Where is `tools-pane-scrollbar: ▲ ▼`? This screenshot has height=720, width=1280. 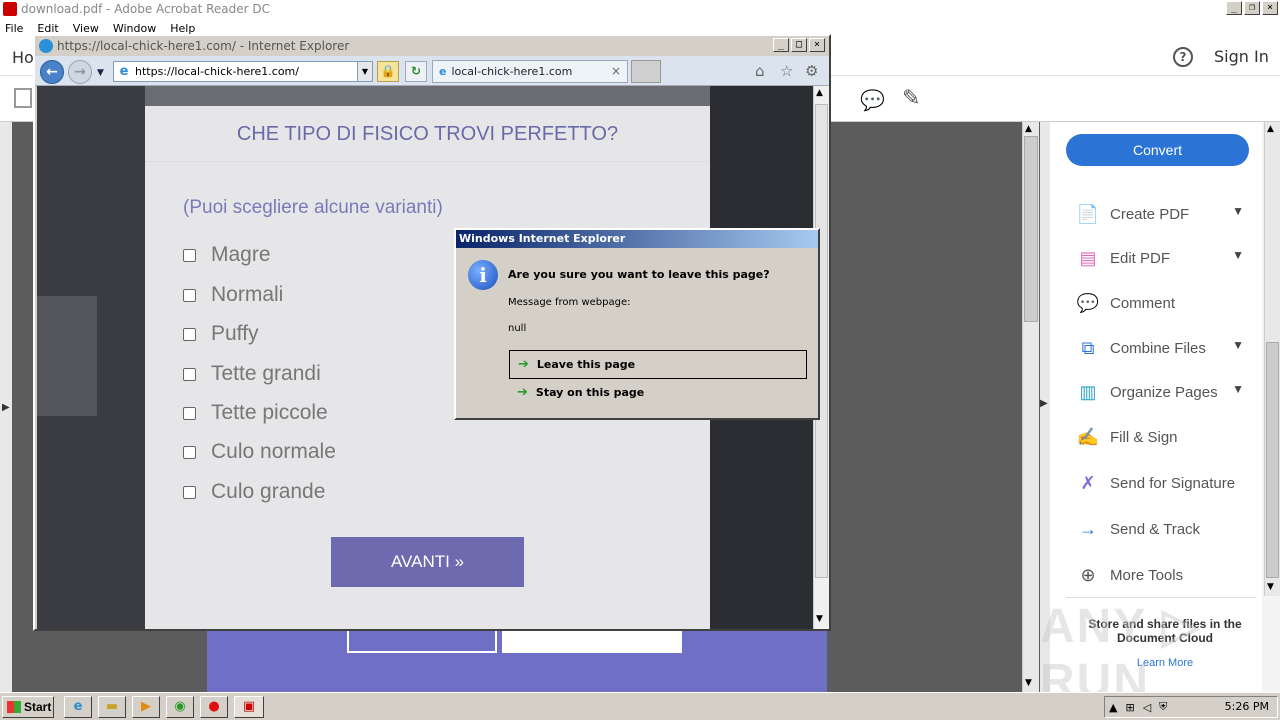 tools-pane-scrollbar: ▲ ▼ is located at coordinates (1272, 359).